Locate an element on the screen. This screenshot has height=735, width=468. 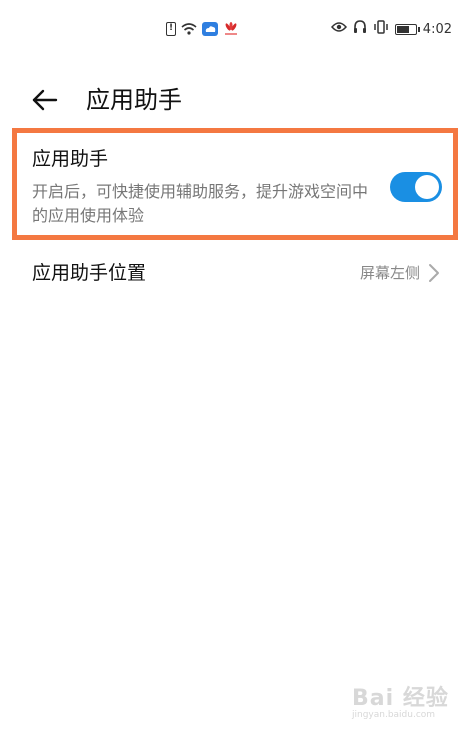
arrow-left-icon is located at coordinates (45, 100).